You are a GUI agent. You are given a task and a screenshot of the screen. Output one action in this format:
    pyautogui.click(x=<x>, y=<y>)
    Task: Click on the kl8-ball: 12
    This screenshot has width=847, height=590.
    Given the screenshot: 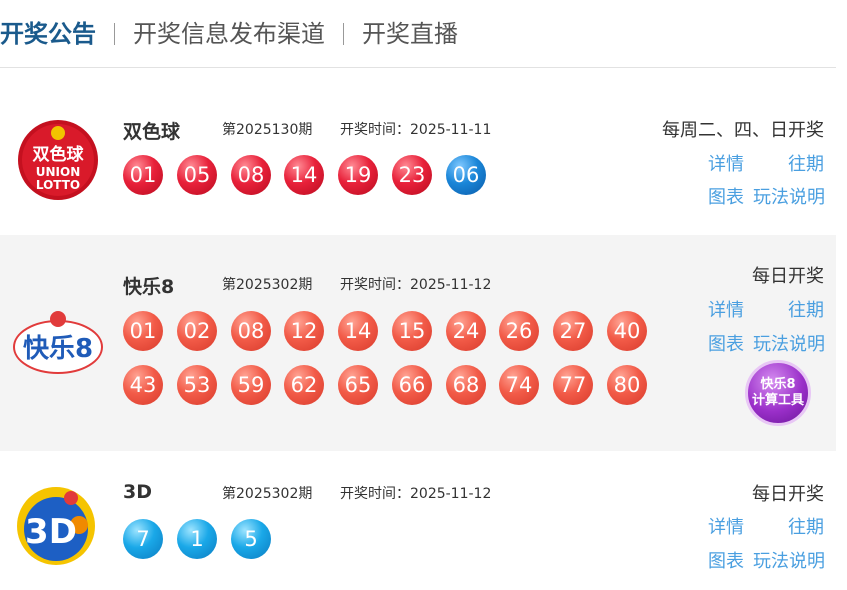 What is the action you would take?
    pyautogui.click(x=304, y=331)
    